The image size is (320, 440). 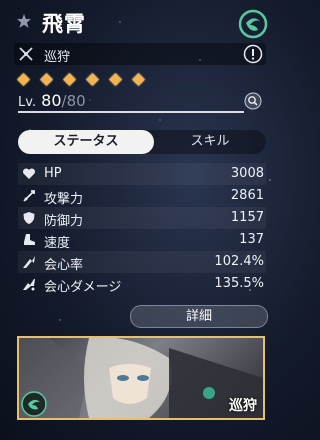 What do you see at coordinates (83, 287) in the screenshot?
I see `stat-label: 会心ダメージ` at bounding box center [83, 287].